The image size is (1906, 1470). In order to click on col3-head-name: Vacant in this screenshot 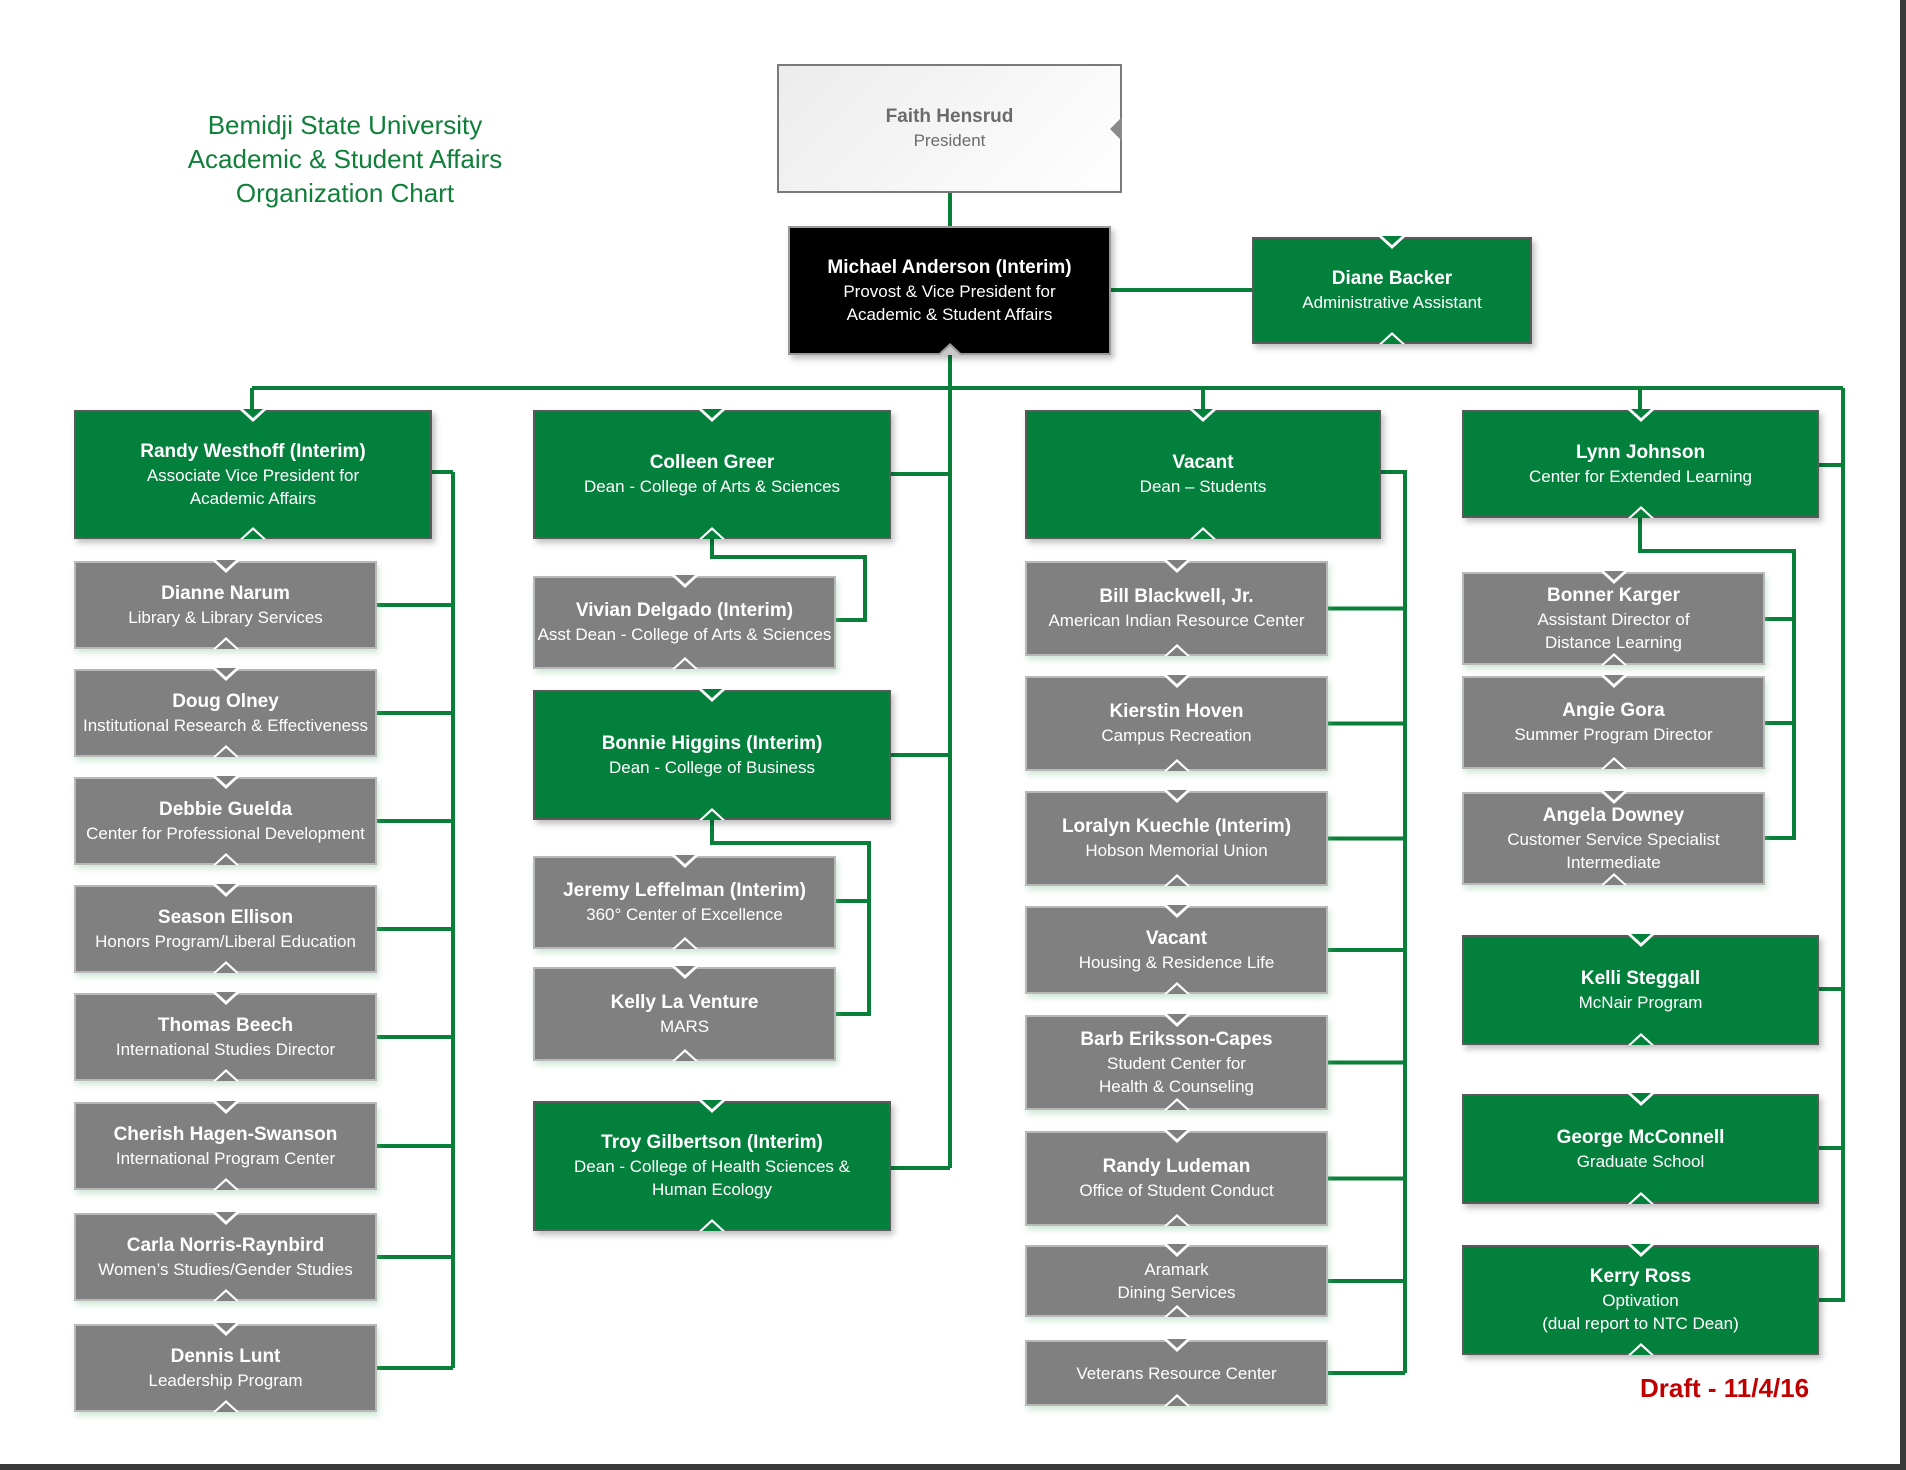, I will do `click(1203, 462)`.